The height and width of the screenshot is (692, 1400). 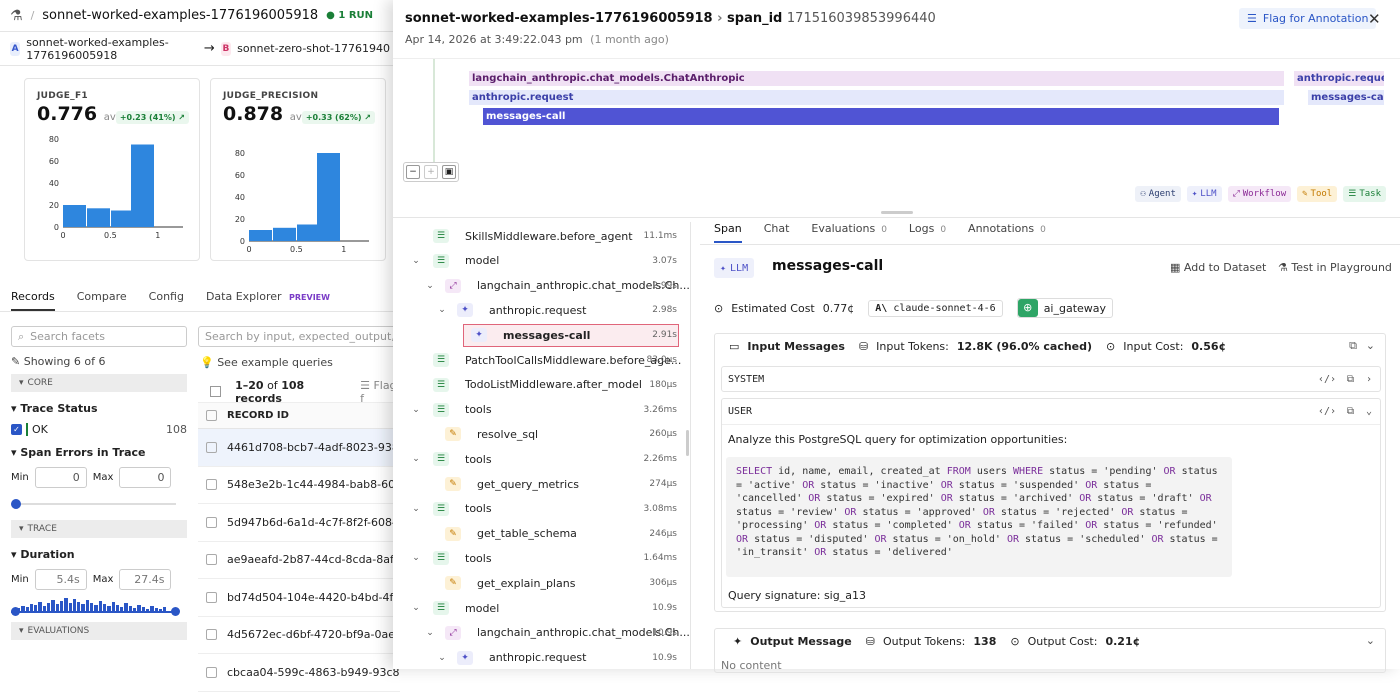 What do you see at coordinates (313, 48) in the screenshot?
I see `experiment-b-name: sonnet-zero-shot-17761940` at bounding box center [313, 48].